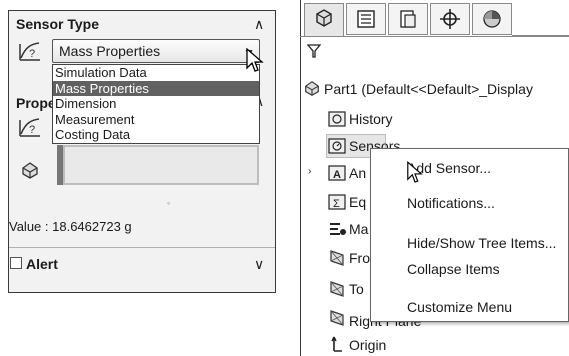  What do you see at coordinates (338, 229) in the screenshot?
I see `material-icon` at bounding box center [338, 229].